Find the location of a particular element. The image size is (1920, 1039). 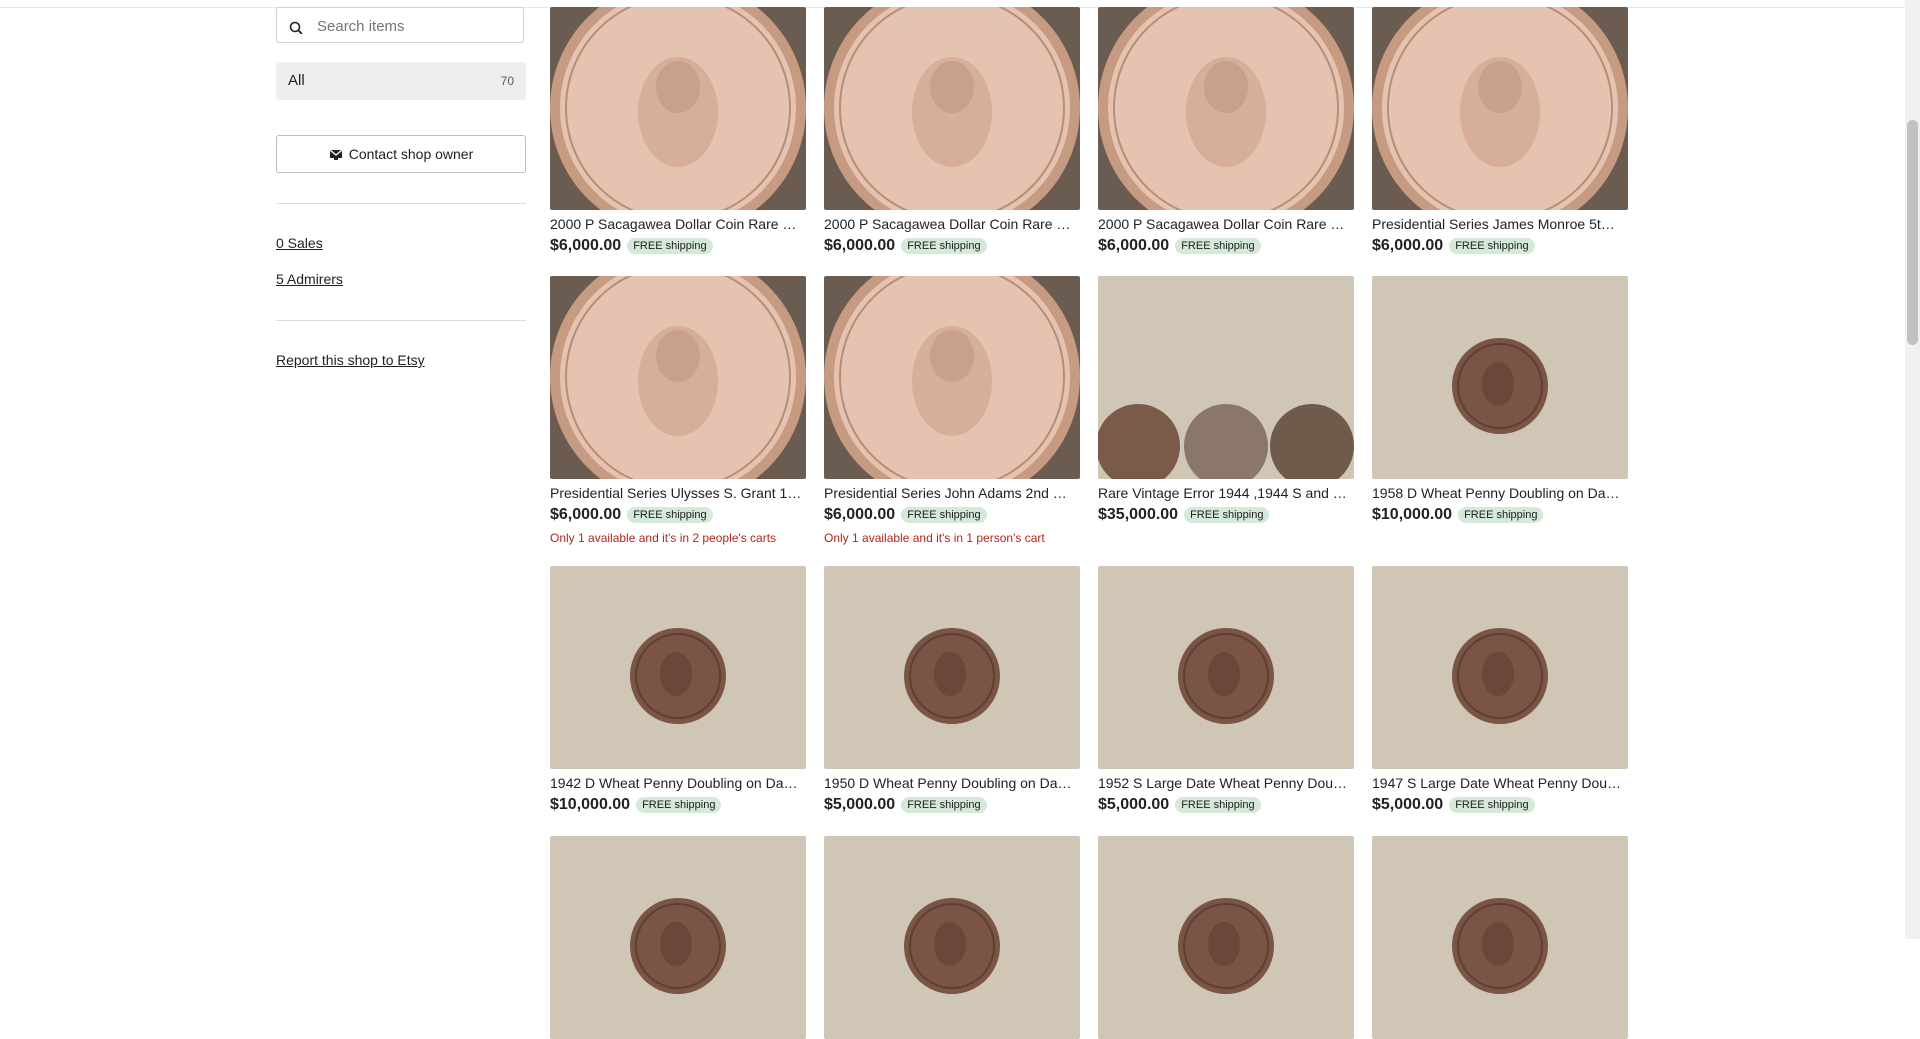

category-all: All 70 is located at coordinates (401, 81).